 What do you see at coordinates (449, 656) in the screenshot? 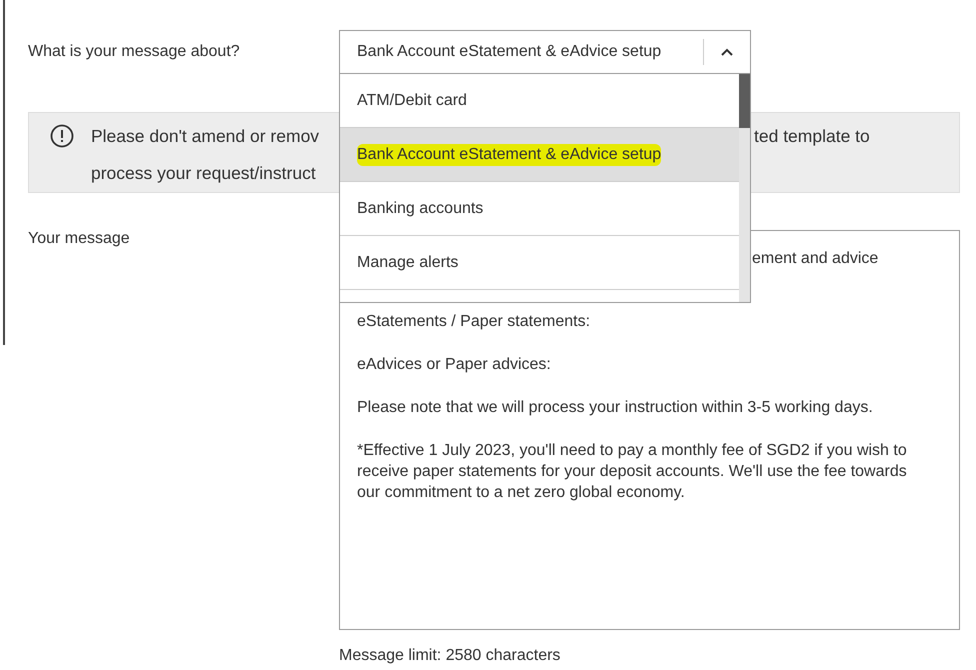
I see `message-limit: Message limit: 2580 characters` at bounding box center [449, 656].